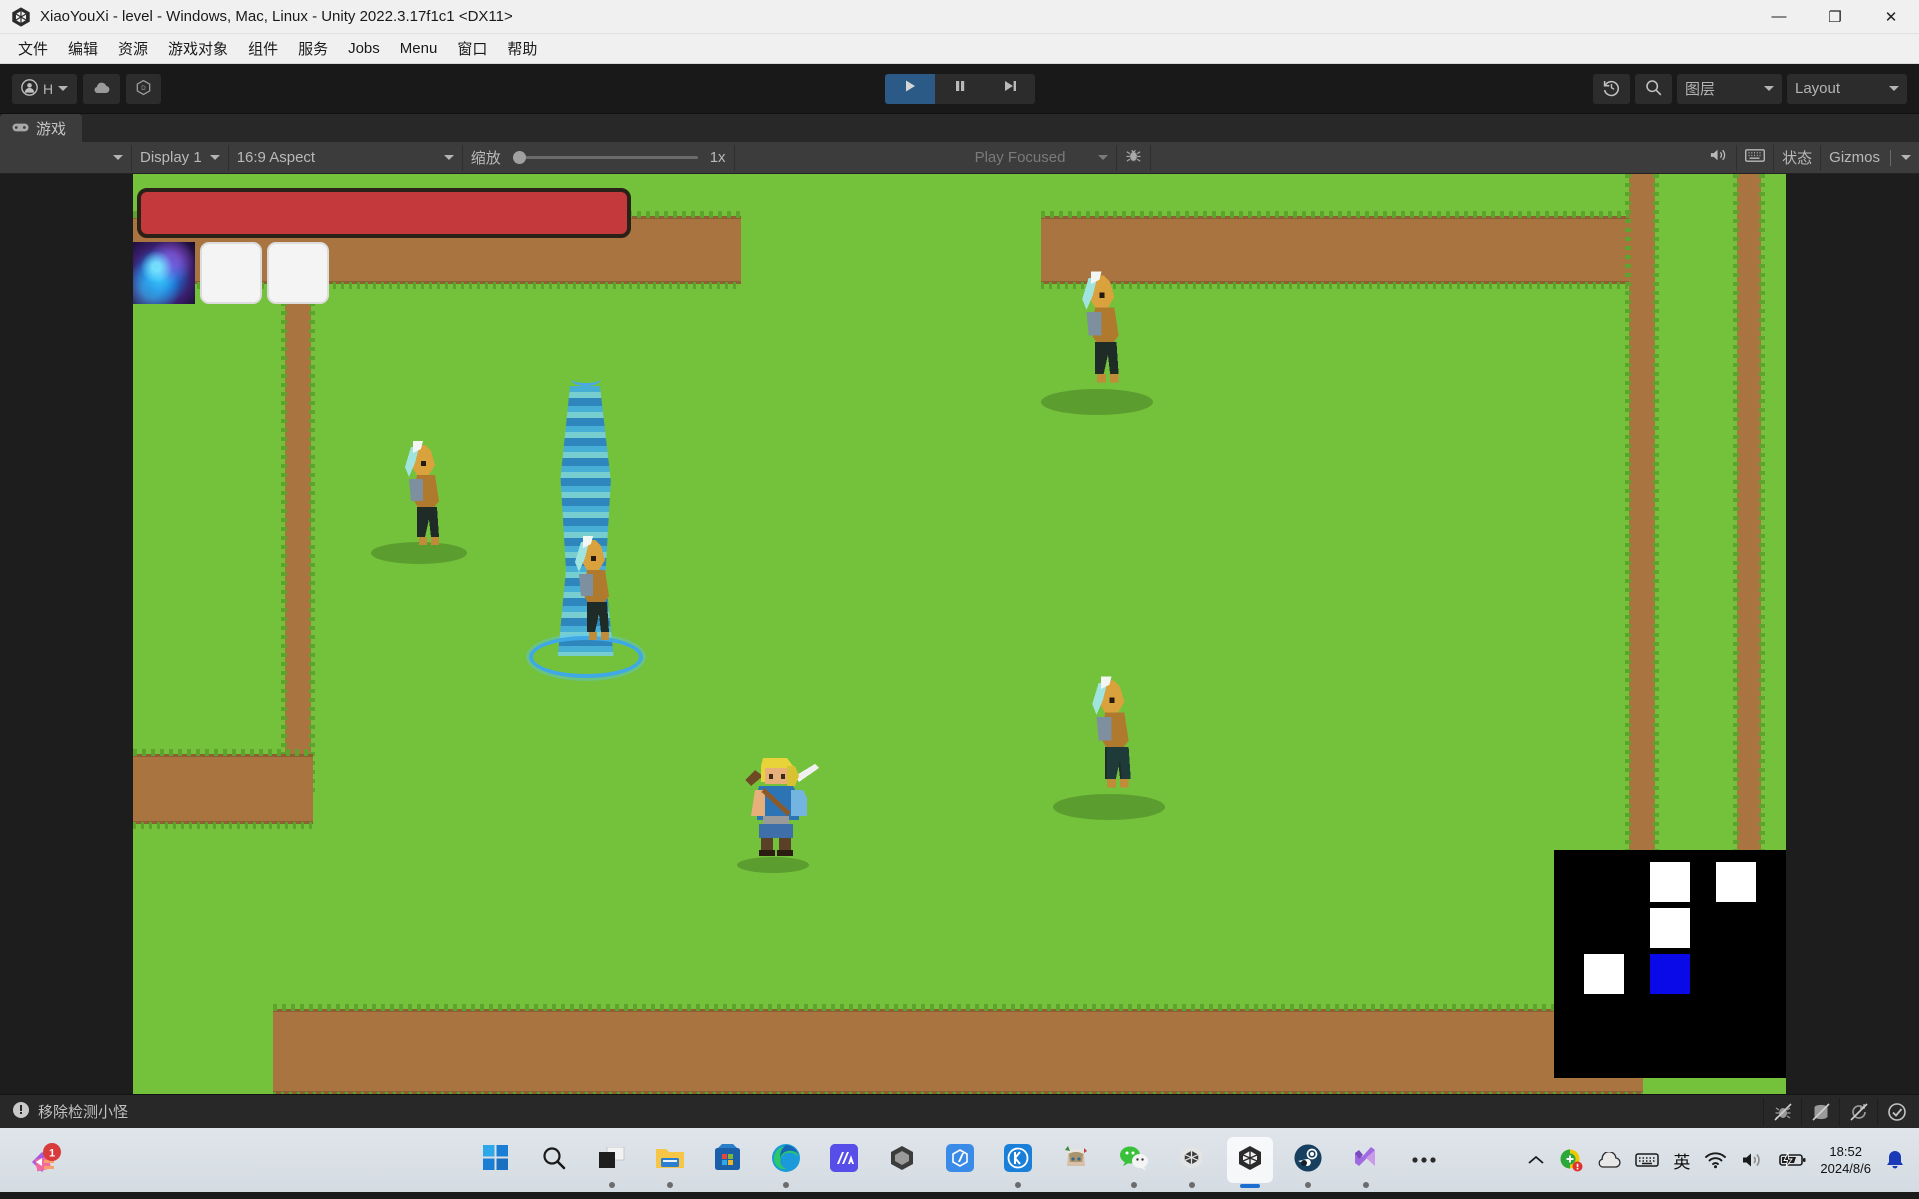 The width and height of the screenshot is (1919, 1199). What do you see at coordinates (45, 88) in the screenshot?
I see `account-button: H` at bounding box center [45, 88].